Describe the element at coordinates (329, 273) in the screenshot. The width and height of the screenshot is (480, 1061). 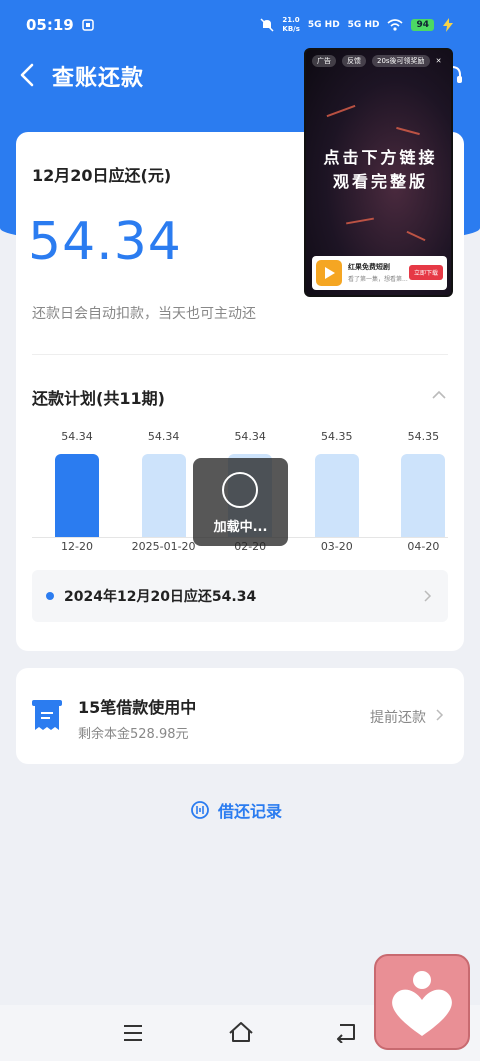
I see `play-icon` at that location.